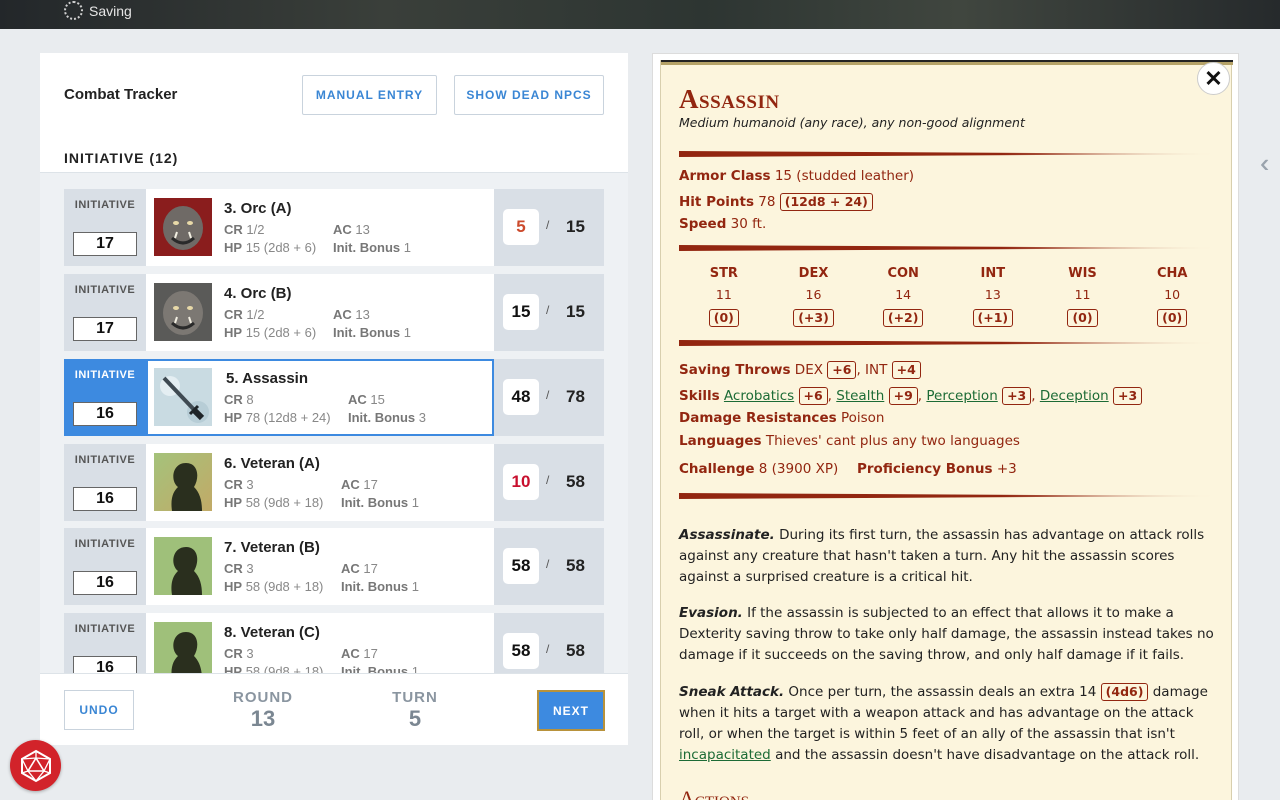 The width and height of the screenshot is (1280, 800). I want to click on ability-score: 11, so click(723, 294).